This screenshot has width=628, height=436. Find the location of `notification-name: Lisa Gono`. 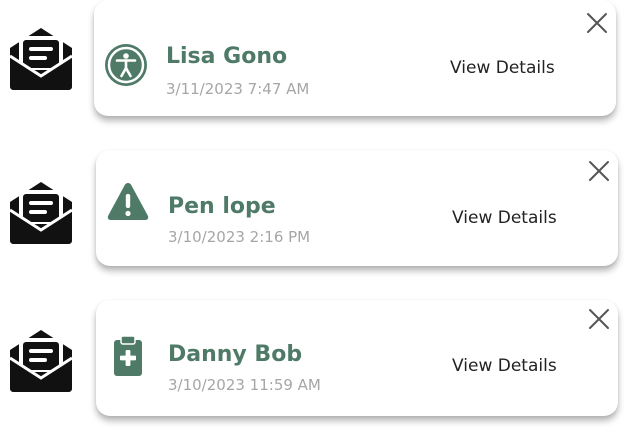

notification-name: Lisa Gono is located at coordinates (227, 56).